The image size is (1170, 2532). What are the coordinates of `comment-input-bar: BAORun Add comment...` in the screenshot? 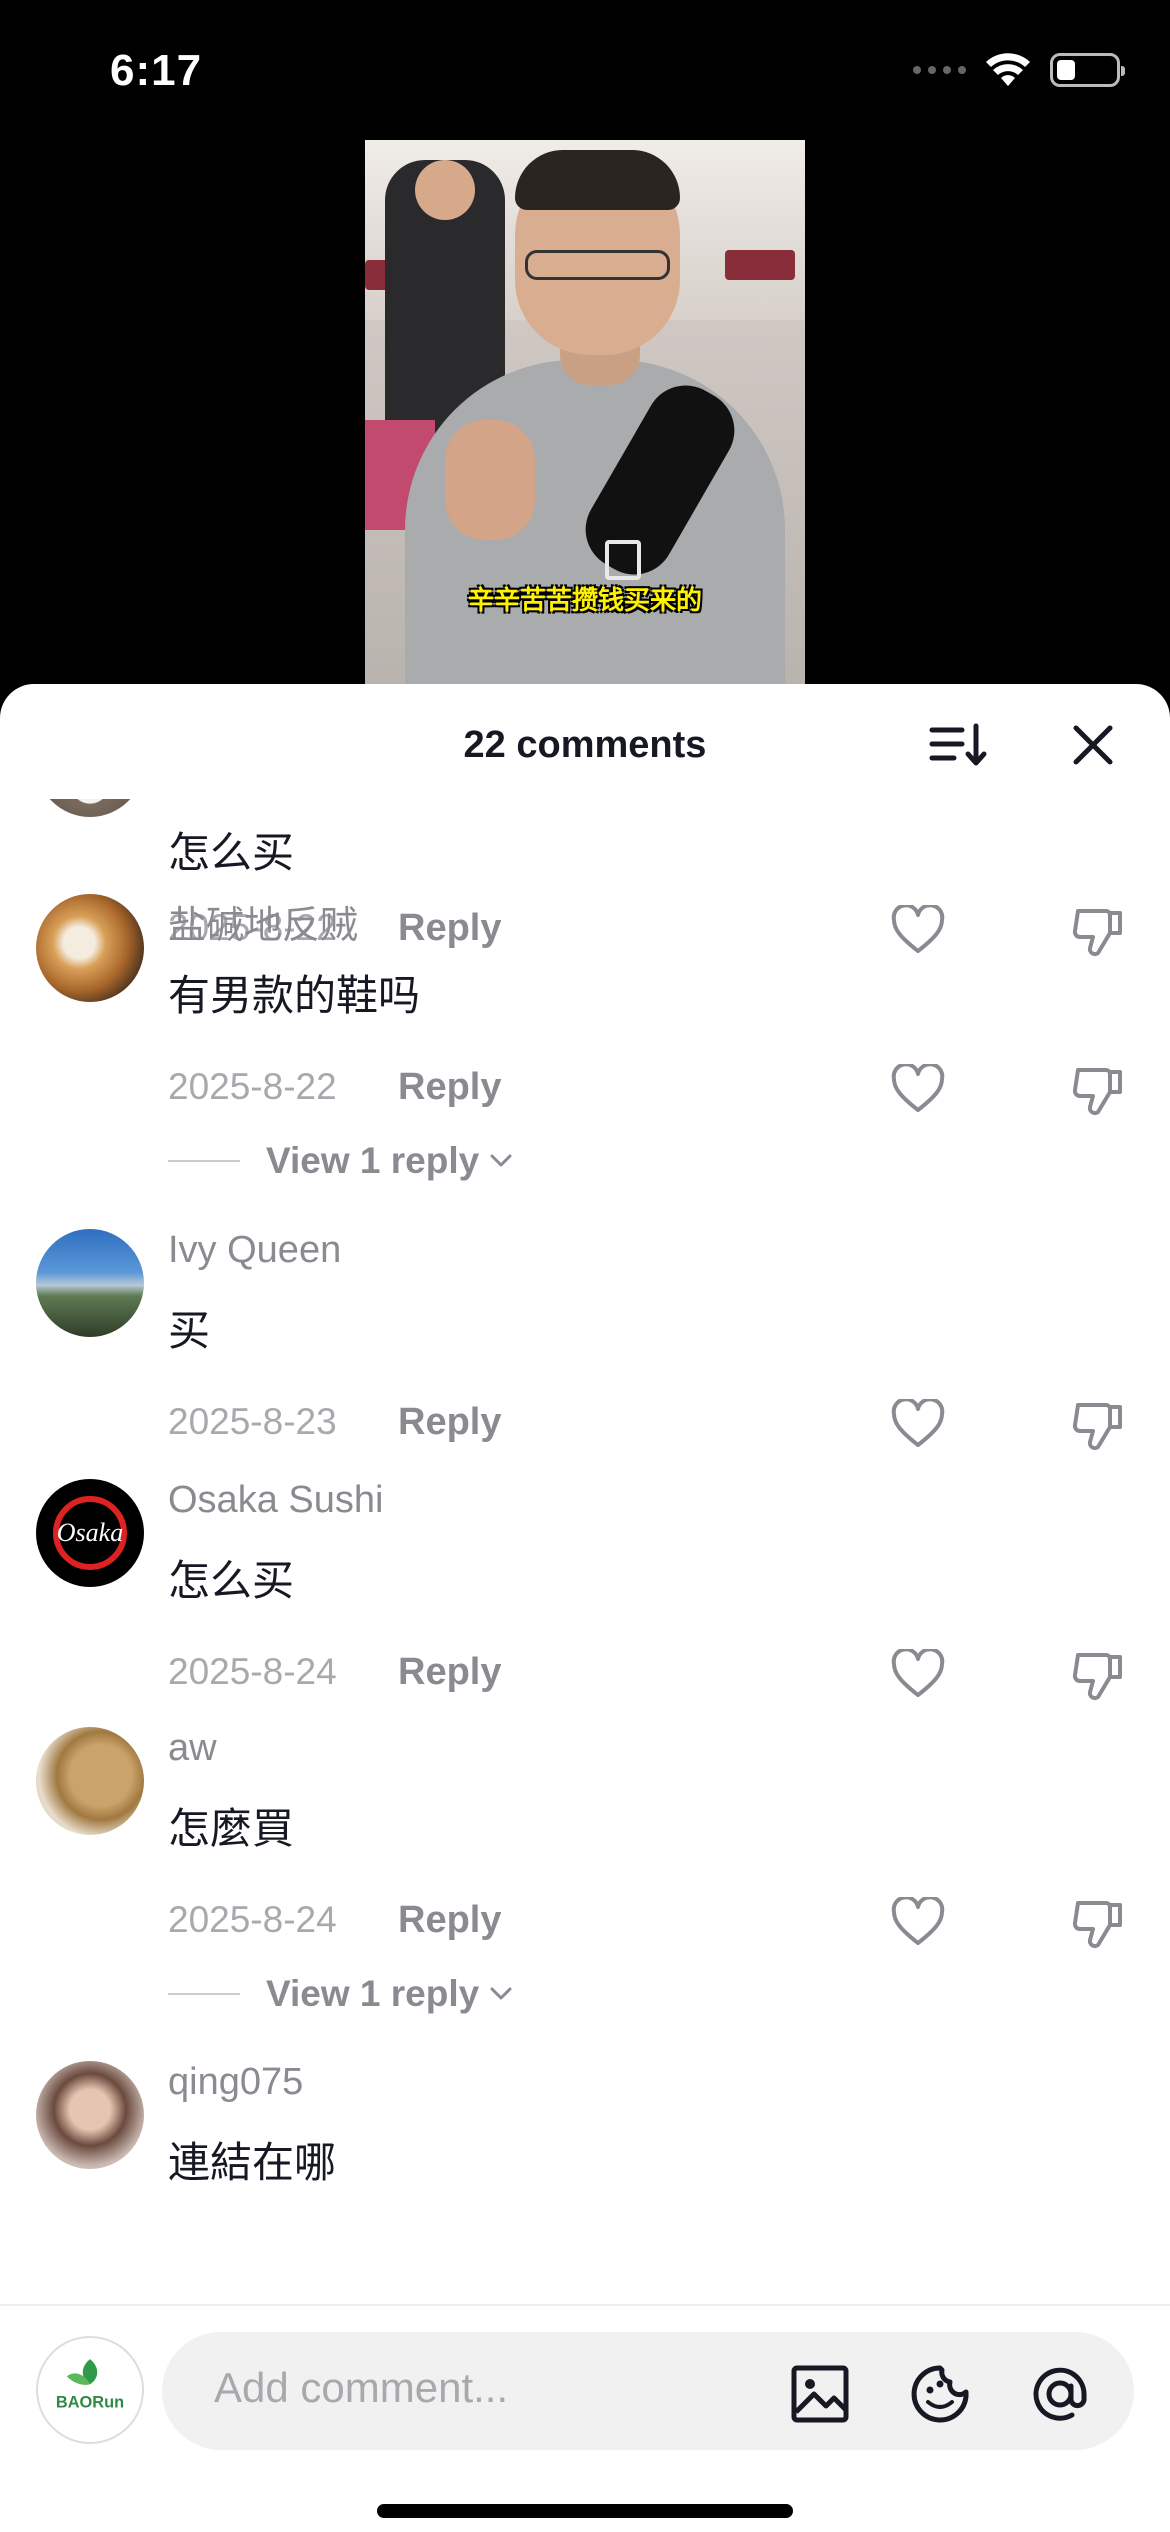 It's located at (585, 2418).